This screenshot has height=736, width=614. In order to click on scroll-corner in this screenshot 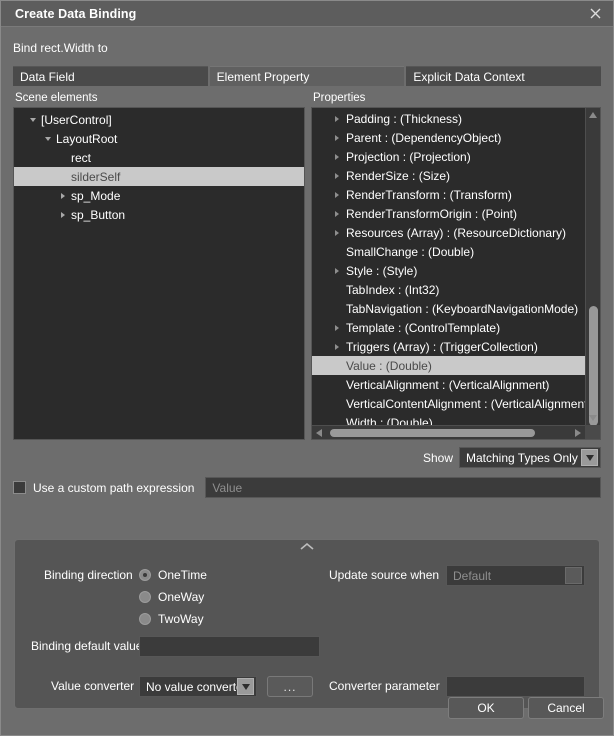, I will do `click(592, 432)`.